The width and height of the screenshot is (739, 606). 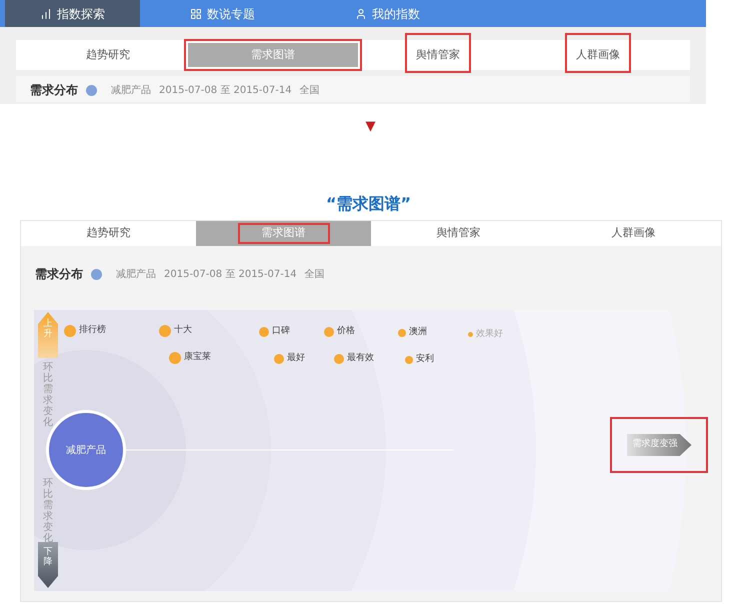 I want to click on grid-icon, so click(x=196, y=14).